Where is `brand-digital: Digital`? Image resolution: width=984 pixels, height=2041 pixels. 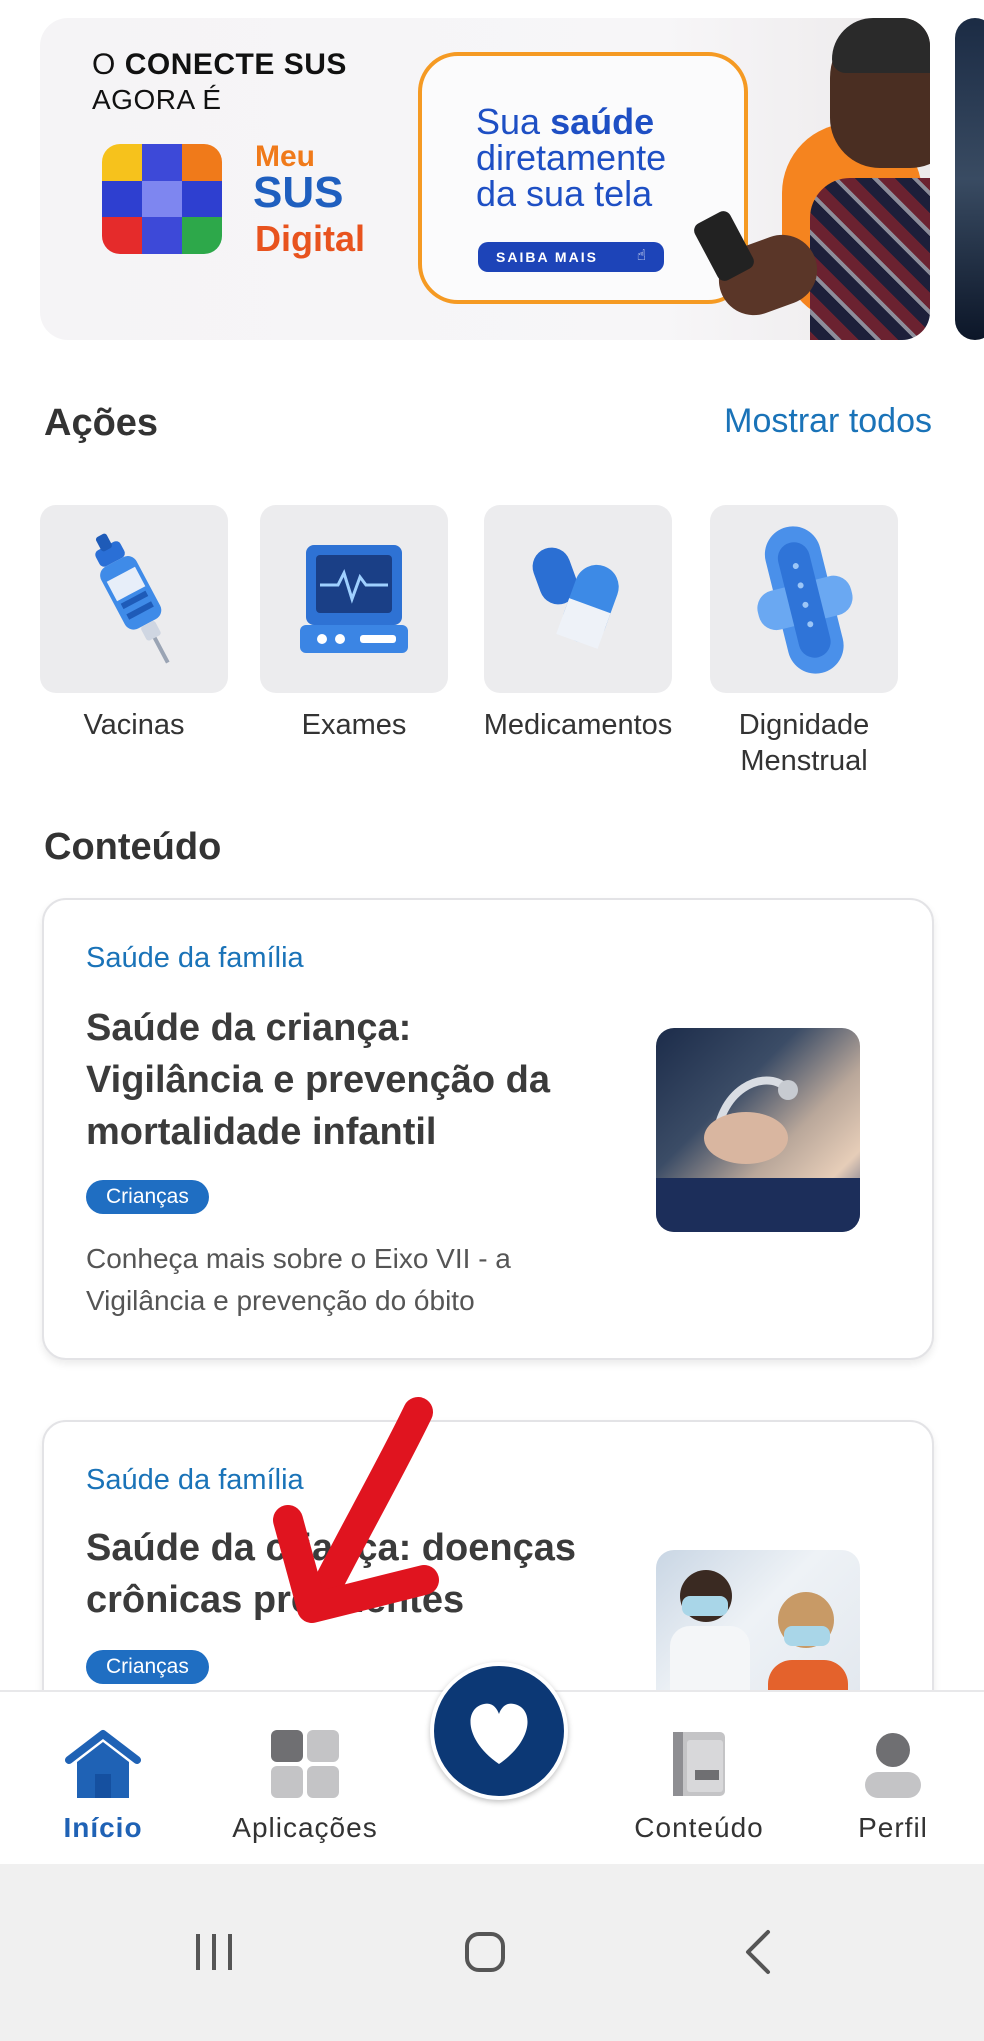 brand-digital: Digital is located at coordinates (310, 238).